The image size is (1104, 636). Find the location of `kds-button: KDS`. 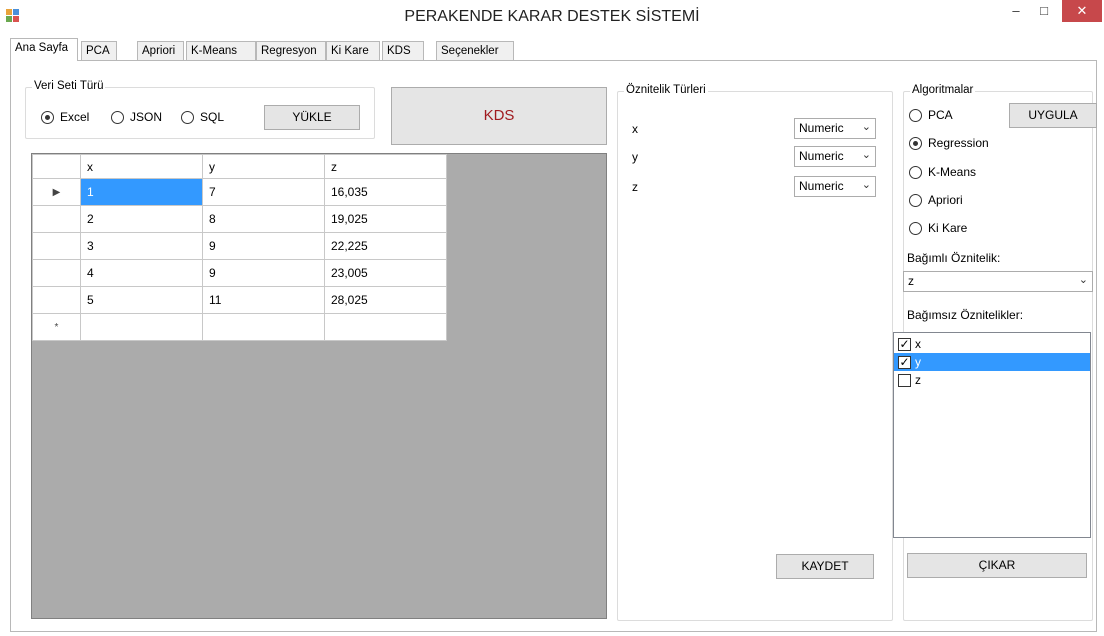

kds-button: KDS is located at coordinates (499, 116).